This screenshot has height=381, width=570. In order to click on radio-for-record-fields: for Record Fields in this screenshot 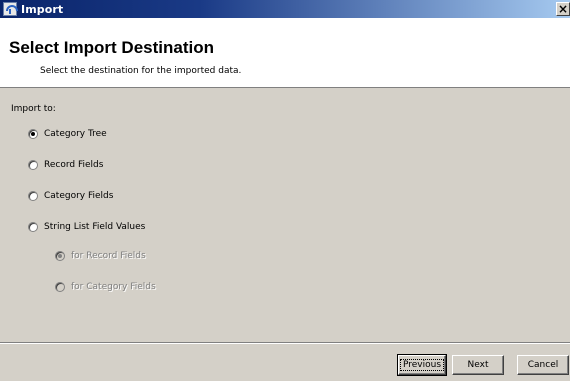, I will do `click(100, 256)`.